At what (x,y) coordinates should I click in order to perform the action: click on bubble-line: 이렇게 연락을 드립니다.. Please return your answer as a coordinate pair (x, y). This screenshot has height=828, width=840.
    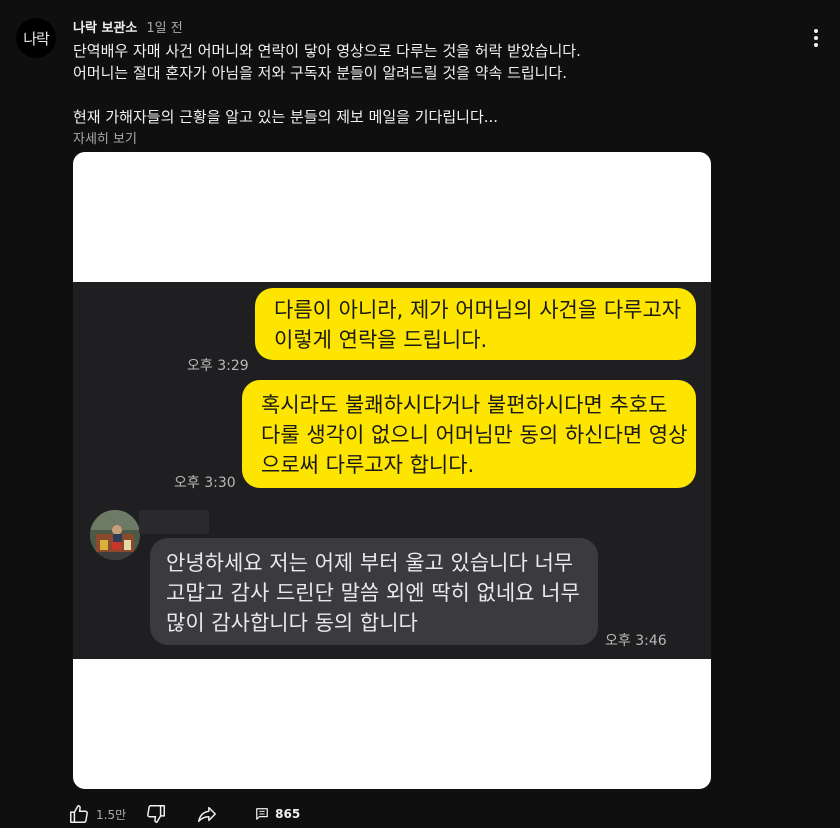
    Looking at the image, I should click on (381, 340).